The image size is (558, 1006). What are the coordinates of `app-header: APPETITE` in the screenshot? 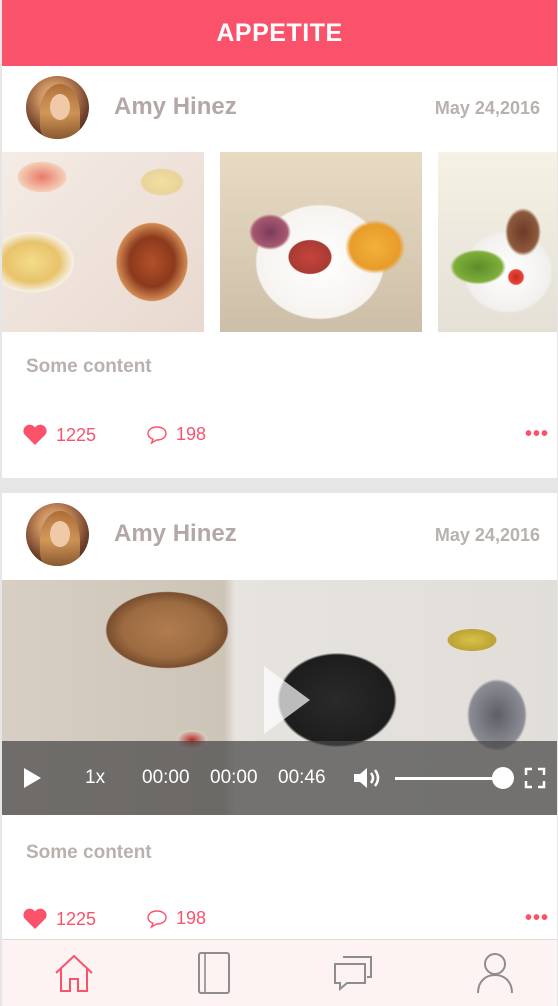 It's located at (279, 33).